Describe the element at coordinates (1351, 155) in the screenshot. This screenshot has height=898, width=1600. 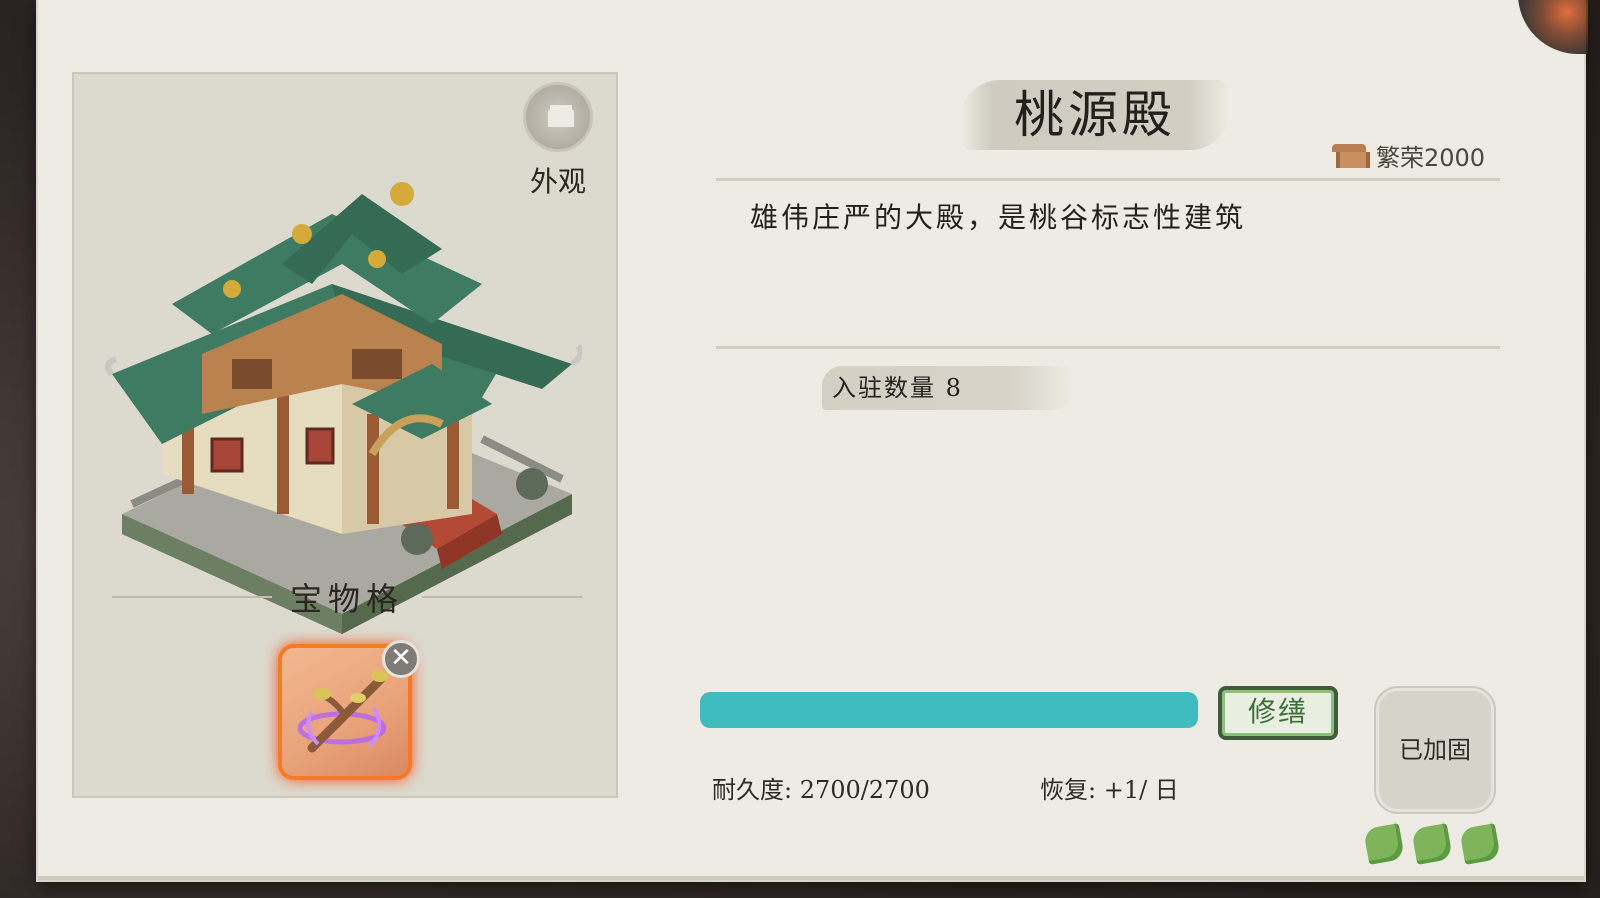
I see `house-icon` at that location.